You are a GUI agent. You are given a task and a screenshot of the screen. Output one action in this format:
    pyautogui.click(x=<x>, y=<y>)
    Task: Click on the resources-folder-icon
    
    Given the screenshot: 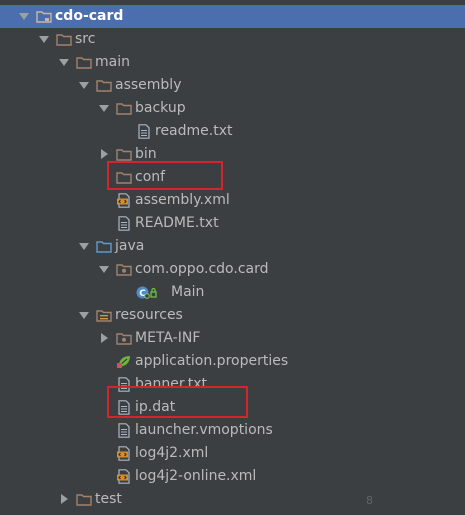 What is the action you would take?
    pyautogui.click(x=104, y=315)
    